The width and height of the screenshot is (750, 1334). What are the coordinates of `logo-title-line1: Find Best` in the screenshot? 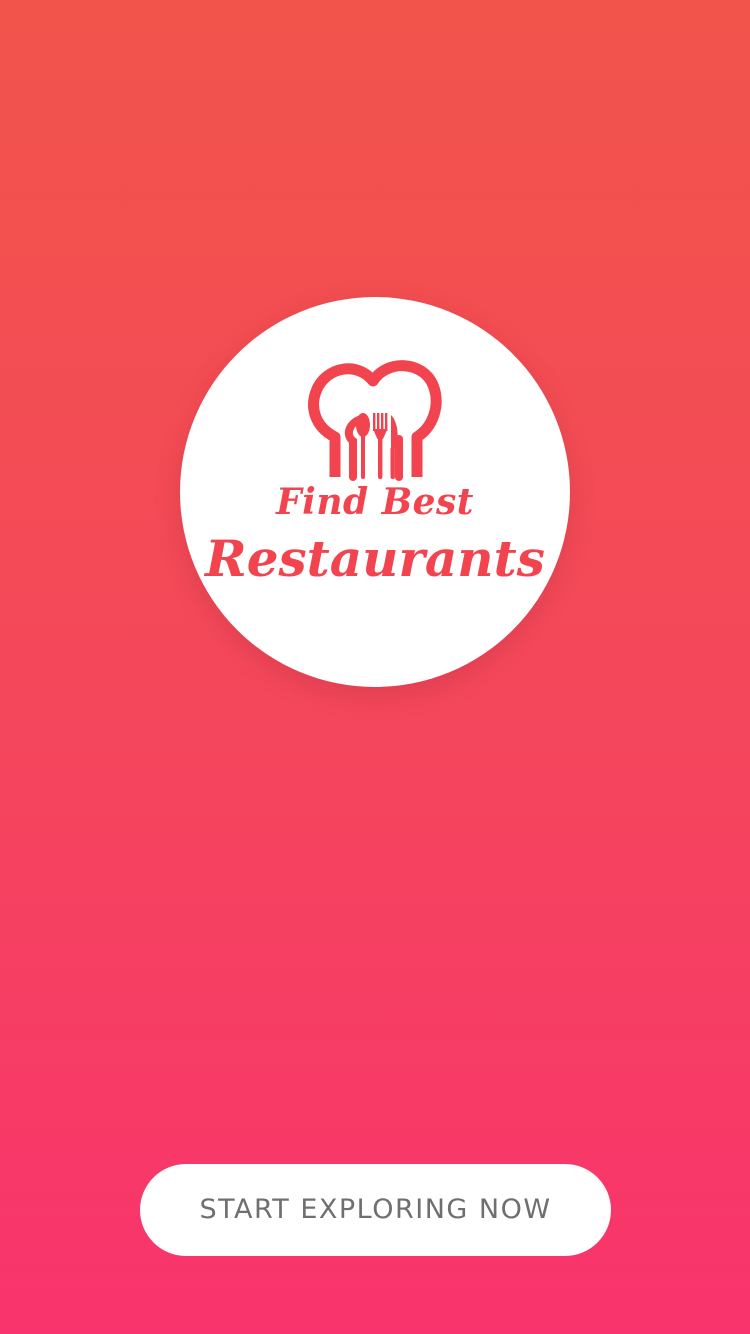 It's located at (375, 502).